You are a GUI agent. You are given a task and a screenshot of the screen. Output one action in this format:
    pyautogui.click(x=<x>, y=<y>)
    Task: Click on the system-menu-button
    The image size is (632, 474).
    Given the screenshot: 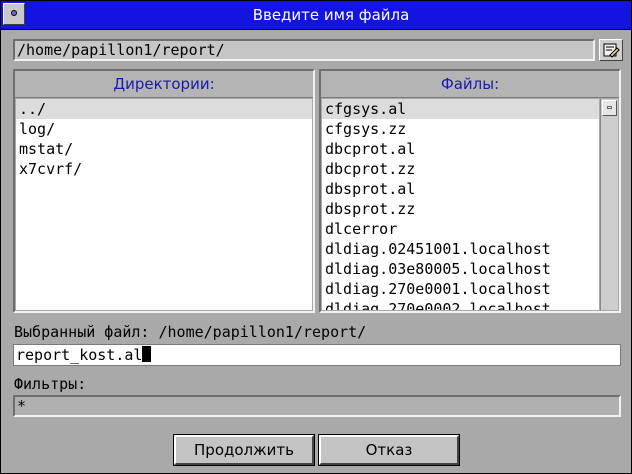 What is the action you would take?
    pyautogui.click(x=14, y=14)
    